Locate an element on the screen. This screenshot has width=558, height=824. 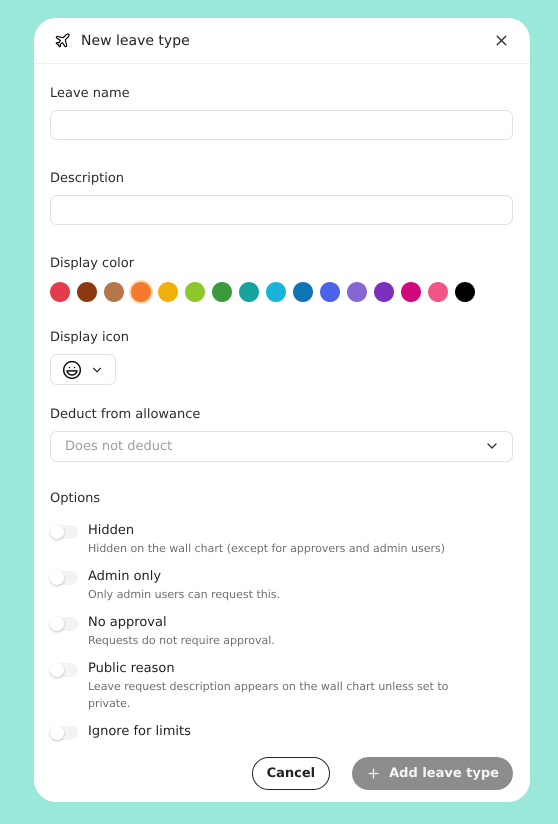
icon-picker is located at coordinates (83, 369).